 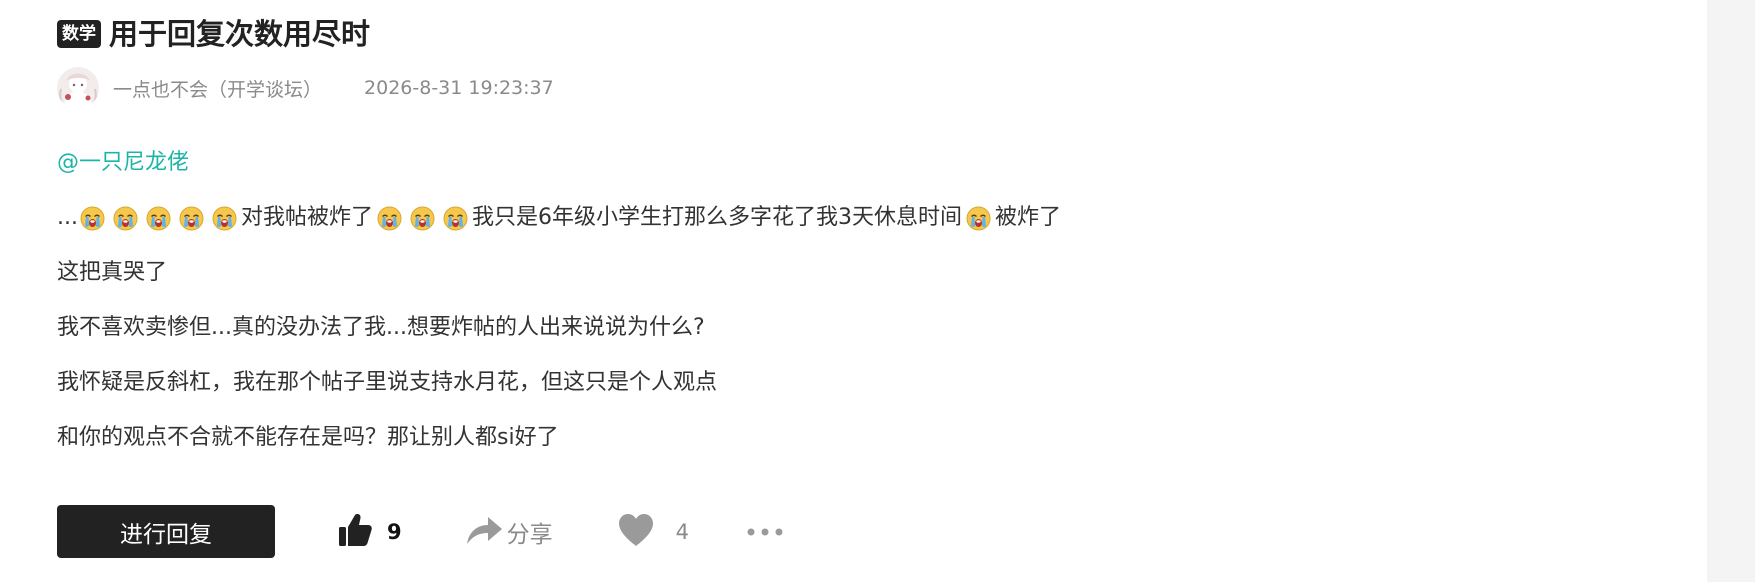 I want to click on title-row: 数学 用于回复次数用尽时, so click(x=213, y=34).